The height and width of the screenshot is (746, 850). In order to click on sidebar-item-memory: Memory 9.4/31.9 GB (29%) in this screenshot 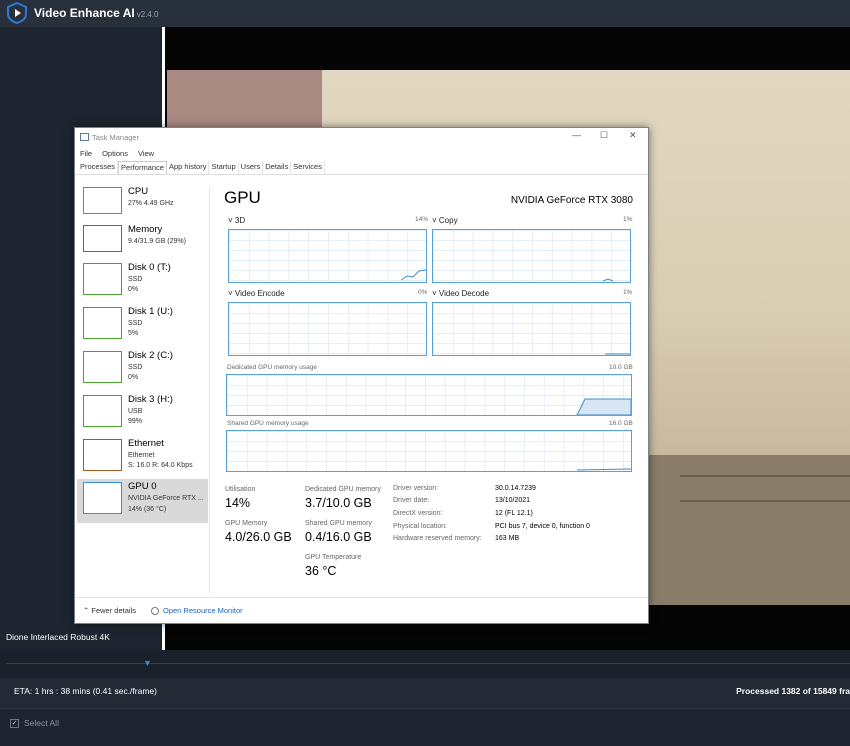, I will do `click(142, 243)`.